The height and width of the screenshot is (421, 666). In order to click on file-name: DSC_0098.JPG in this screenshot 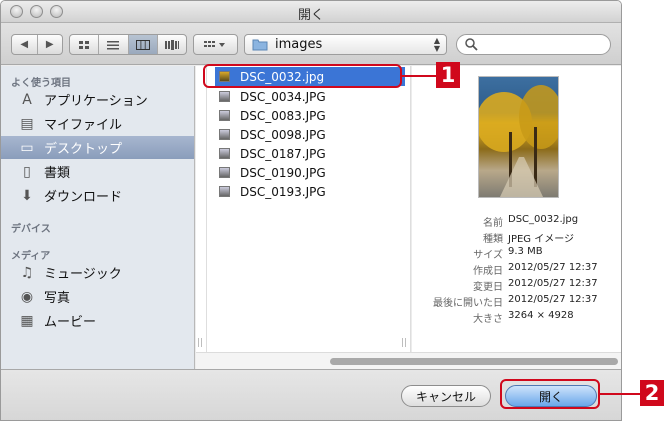, I will do `click(283, 134)`.